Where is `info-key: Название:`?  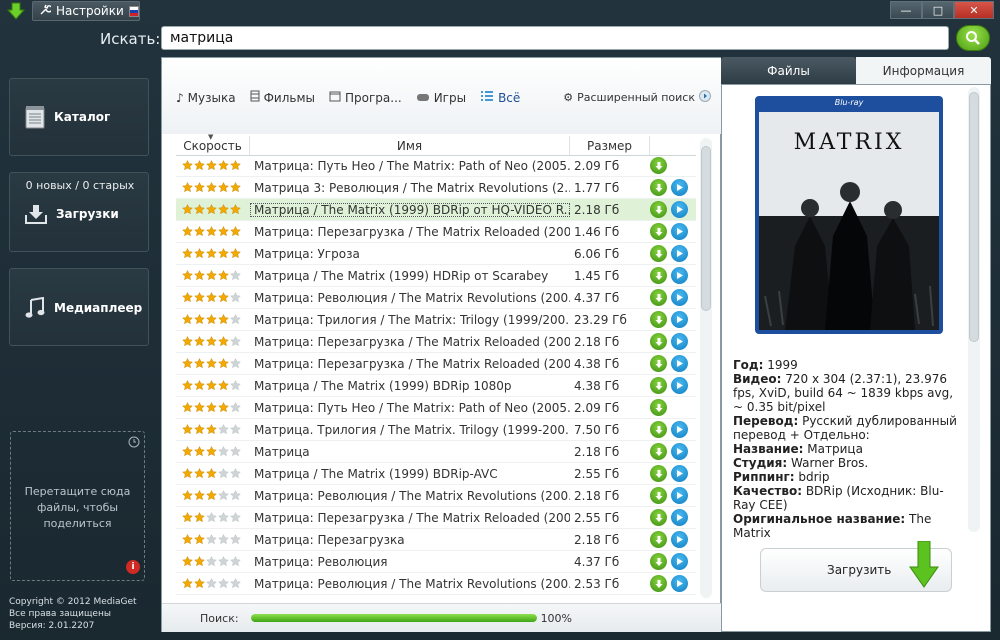 info-key: Название: is located at coordinates (768, 449).